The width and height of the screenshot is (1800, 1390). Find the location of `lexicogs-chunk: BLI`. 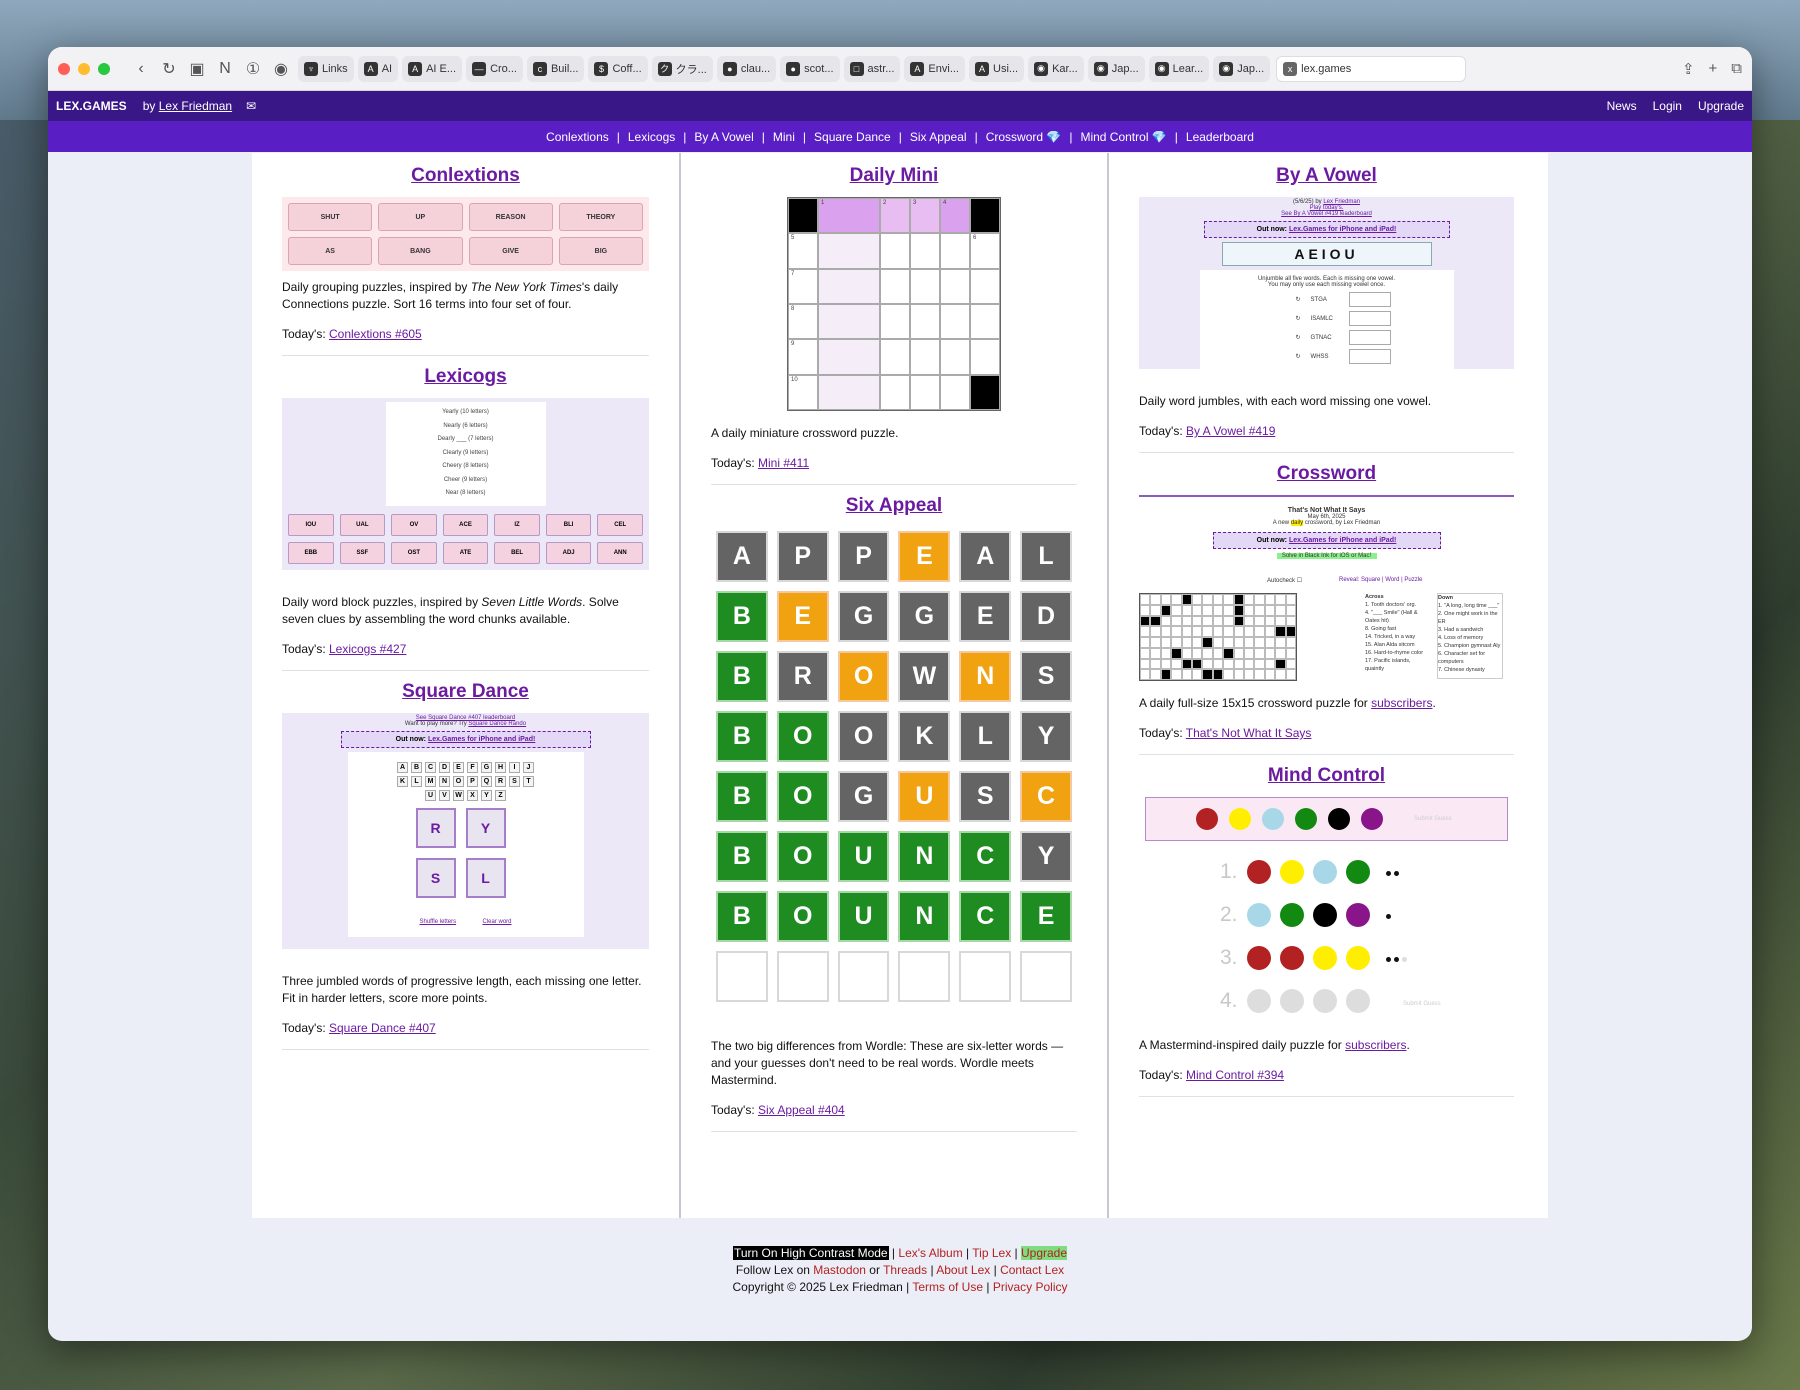

lexicogs-chunk: BLI is located at coordinates (568, 525).